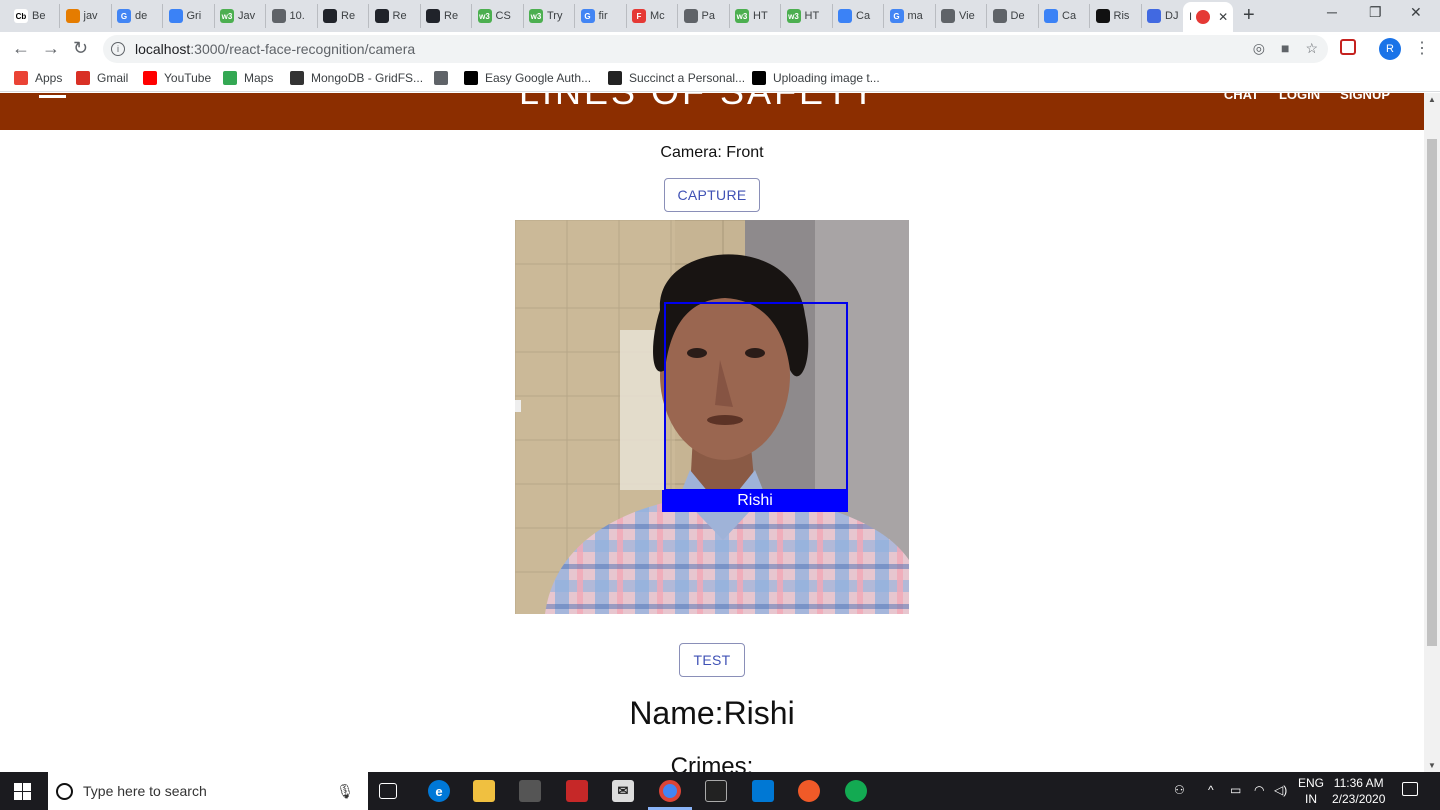  What do you see at coordinates (1223, 17) in the screenshot?
I see `tab-close-icon: ✕` at bounding box center [1223, 17].